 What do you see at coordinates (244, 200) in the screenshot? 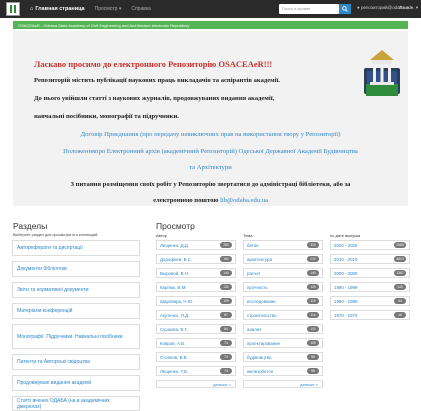
I see `email-link: lib@odaba.edu.ua` at bounding box center [244, 200].